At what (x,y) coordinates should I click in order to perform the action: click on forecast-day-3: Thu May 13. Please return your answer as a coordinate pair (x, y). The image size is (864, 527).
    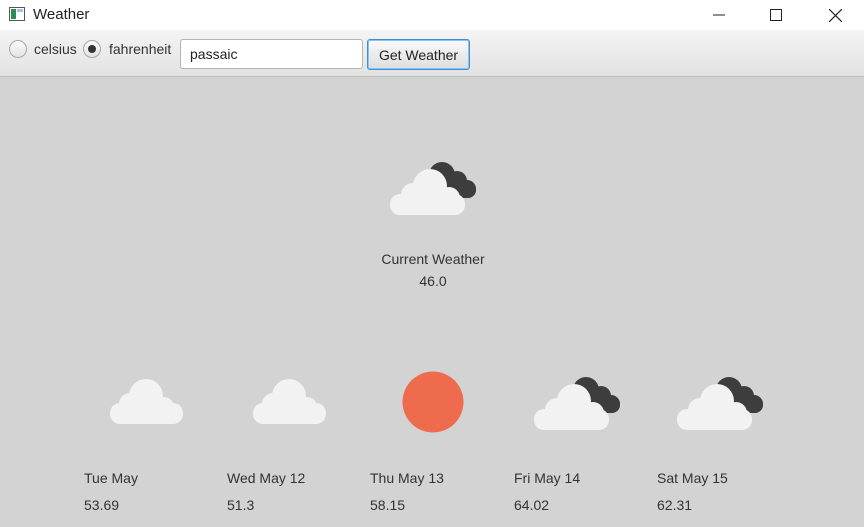
    Looking at the image, I should click on (407, 478).